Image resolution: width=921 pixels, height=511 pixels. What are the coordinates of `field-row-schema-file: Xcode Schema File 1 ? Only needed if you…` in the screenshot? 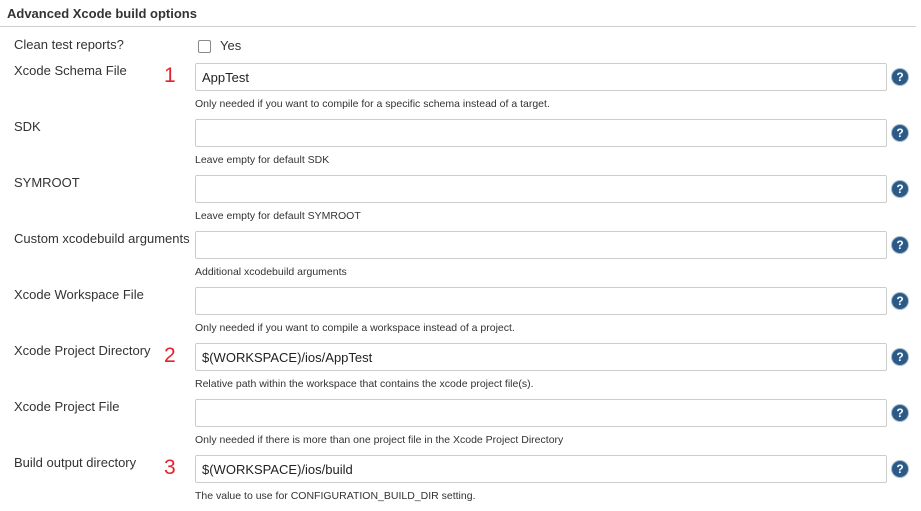 It's located at (460, 91).